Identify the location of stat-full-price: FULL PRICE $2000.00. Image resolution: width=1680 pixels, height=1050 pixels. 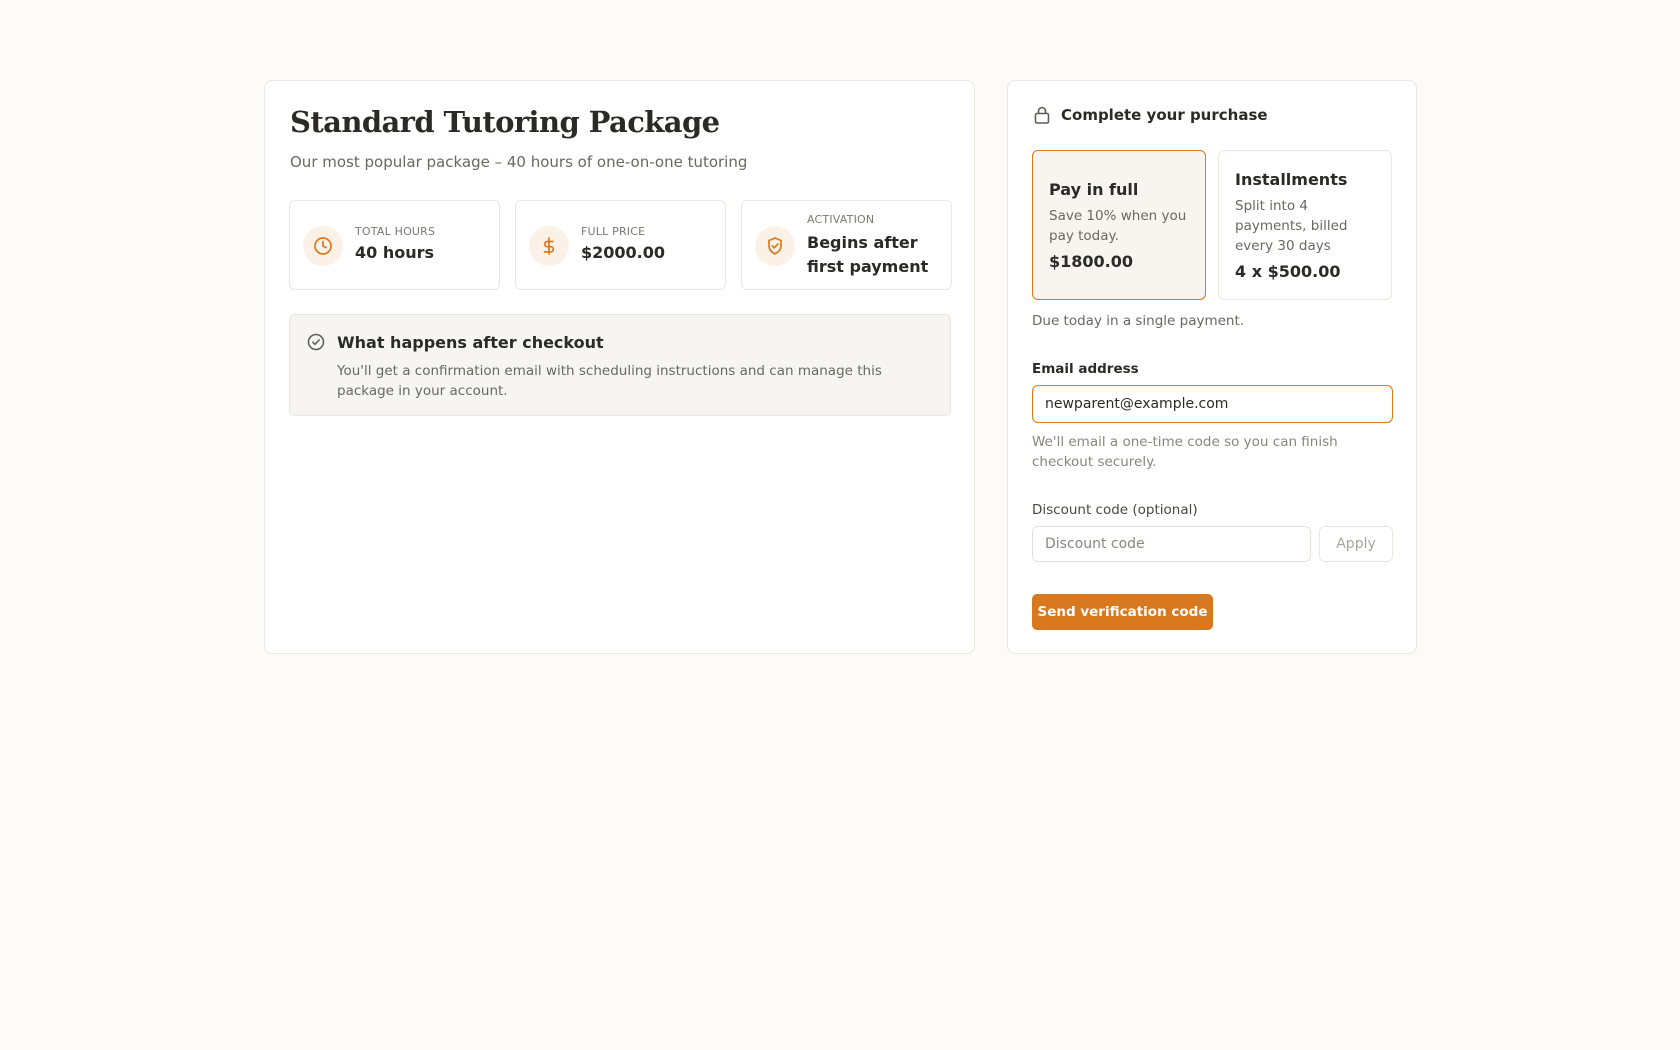
(620, 245).